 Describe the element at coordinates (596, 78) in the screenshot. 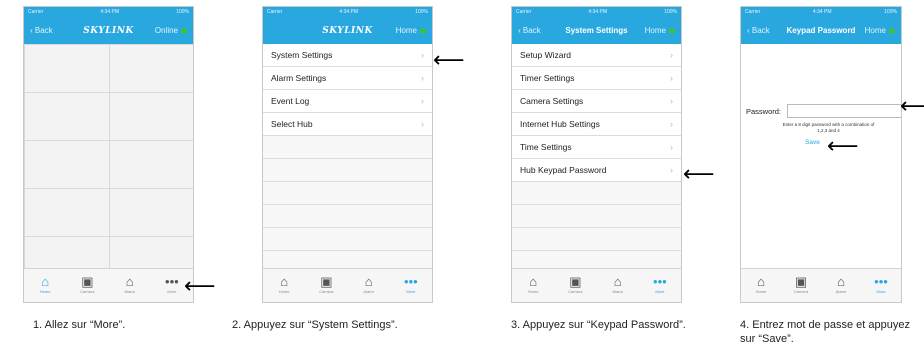

I see `menu-item-timer-settings: Timer Settings ›` at that location.